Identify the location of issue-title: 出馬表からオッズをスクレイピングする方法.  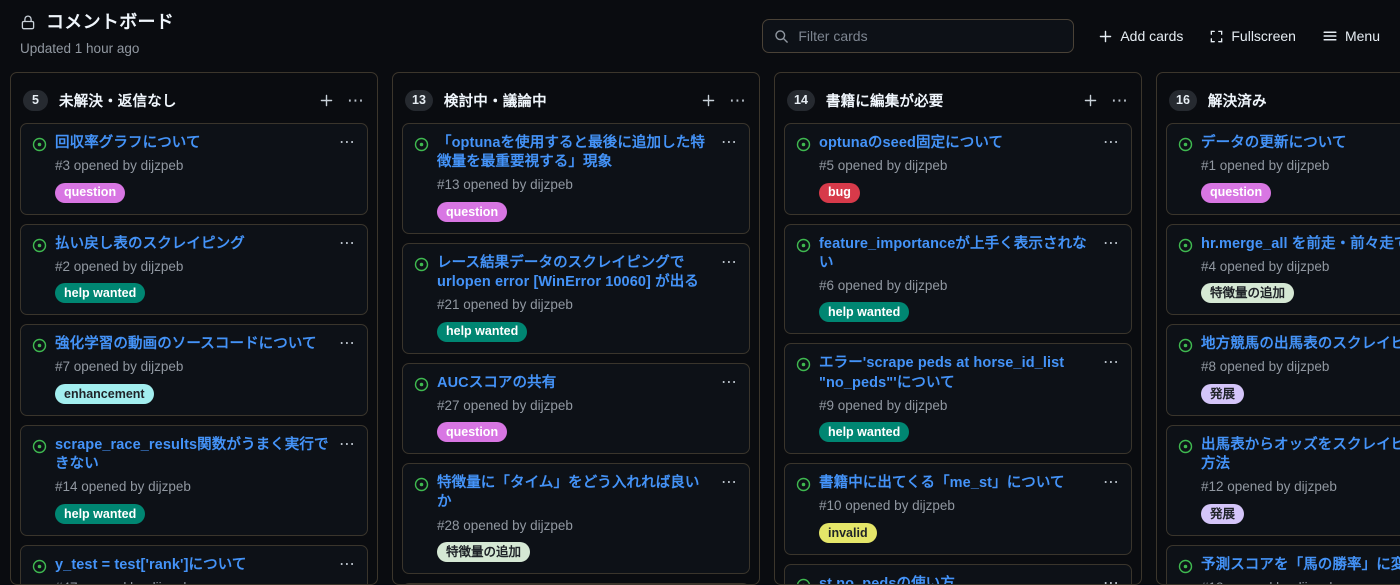
(1300, 455).